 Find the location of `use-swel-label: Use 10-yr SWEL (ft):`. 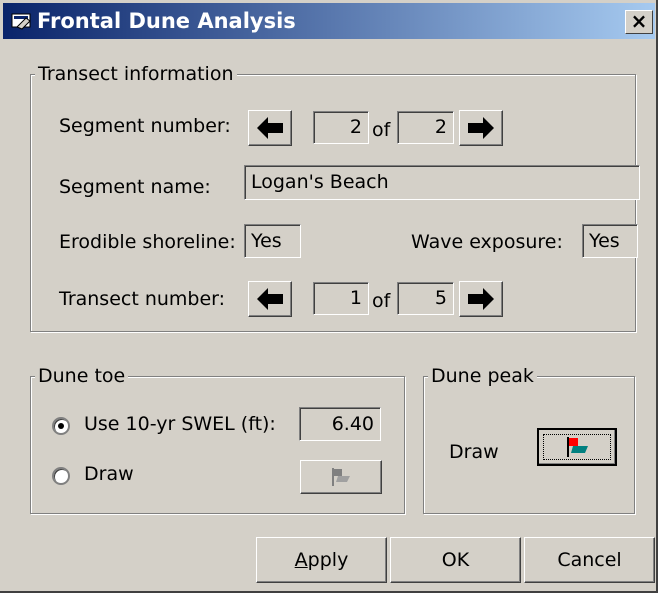

use-swel-label: Use 10-yr SWEL (ft): is located at coordinates (180, 424).